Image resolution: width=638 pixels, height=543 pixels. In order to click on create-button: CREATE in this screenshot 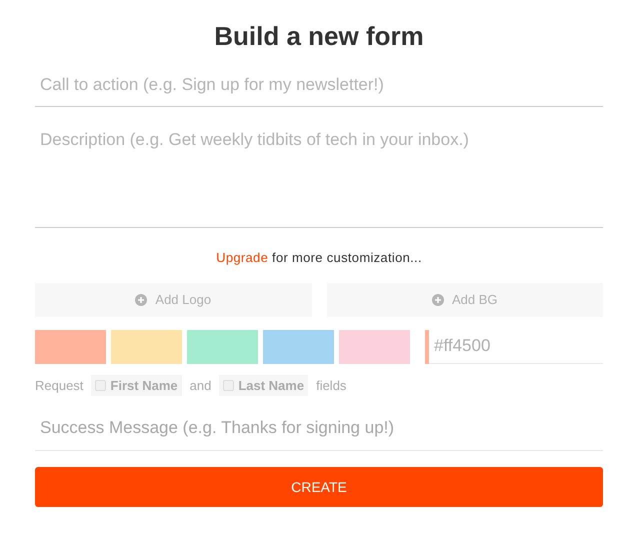, I will do `click(319, 487)`.